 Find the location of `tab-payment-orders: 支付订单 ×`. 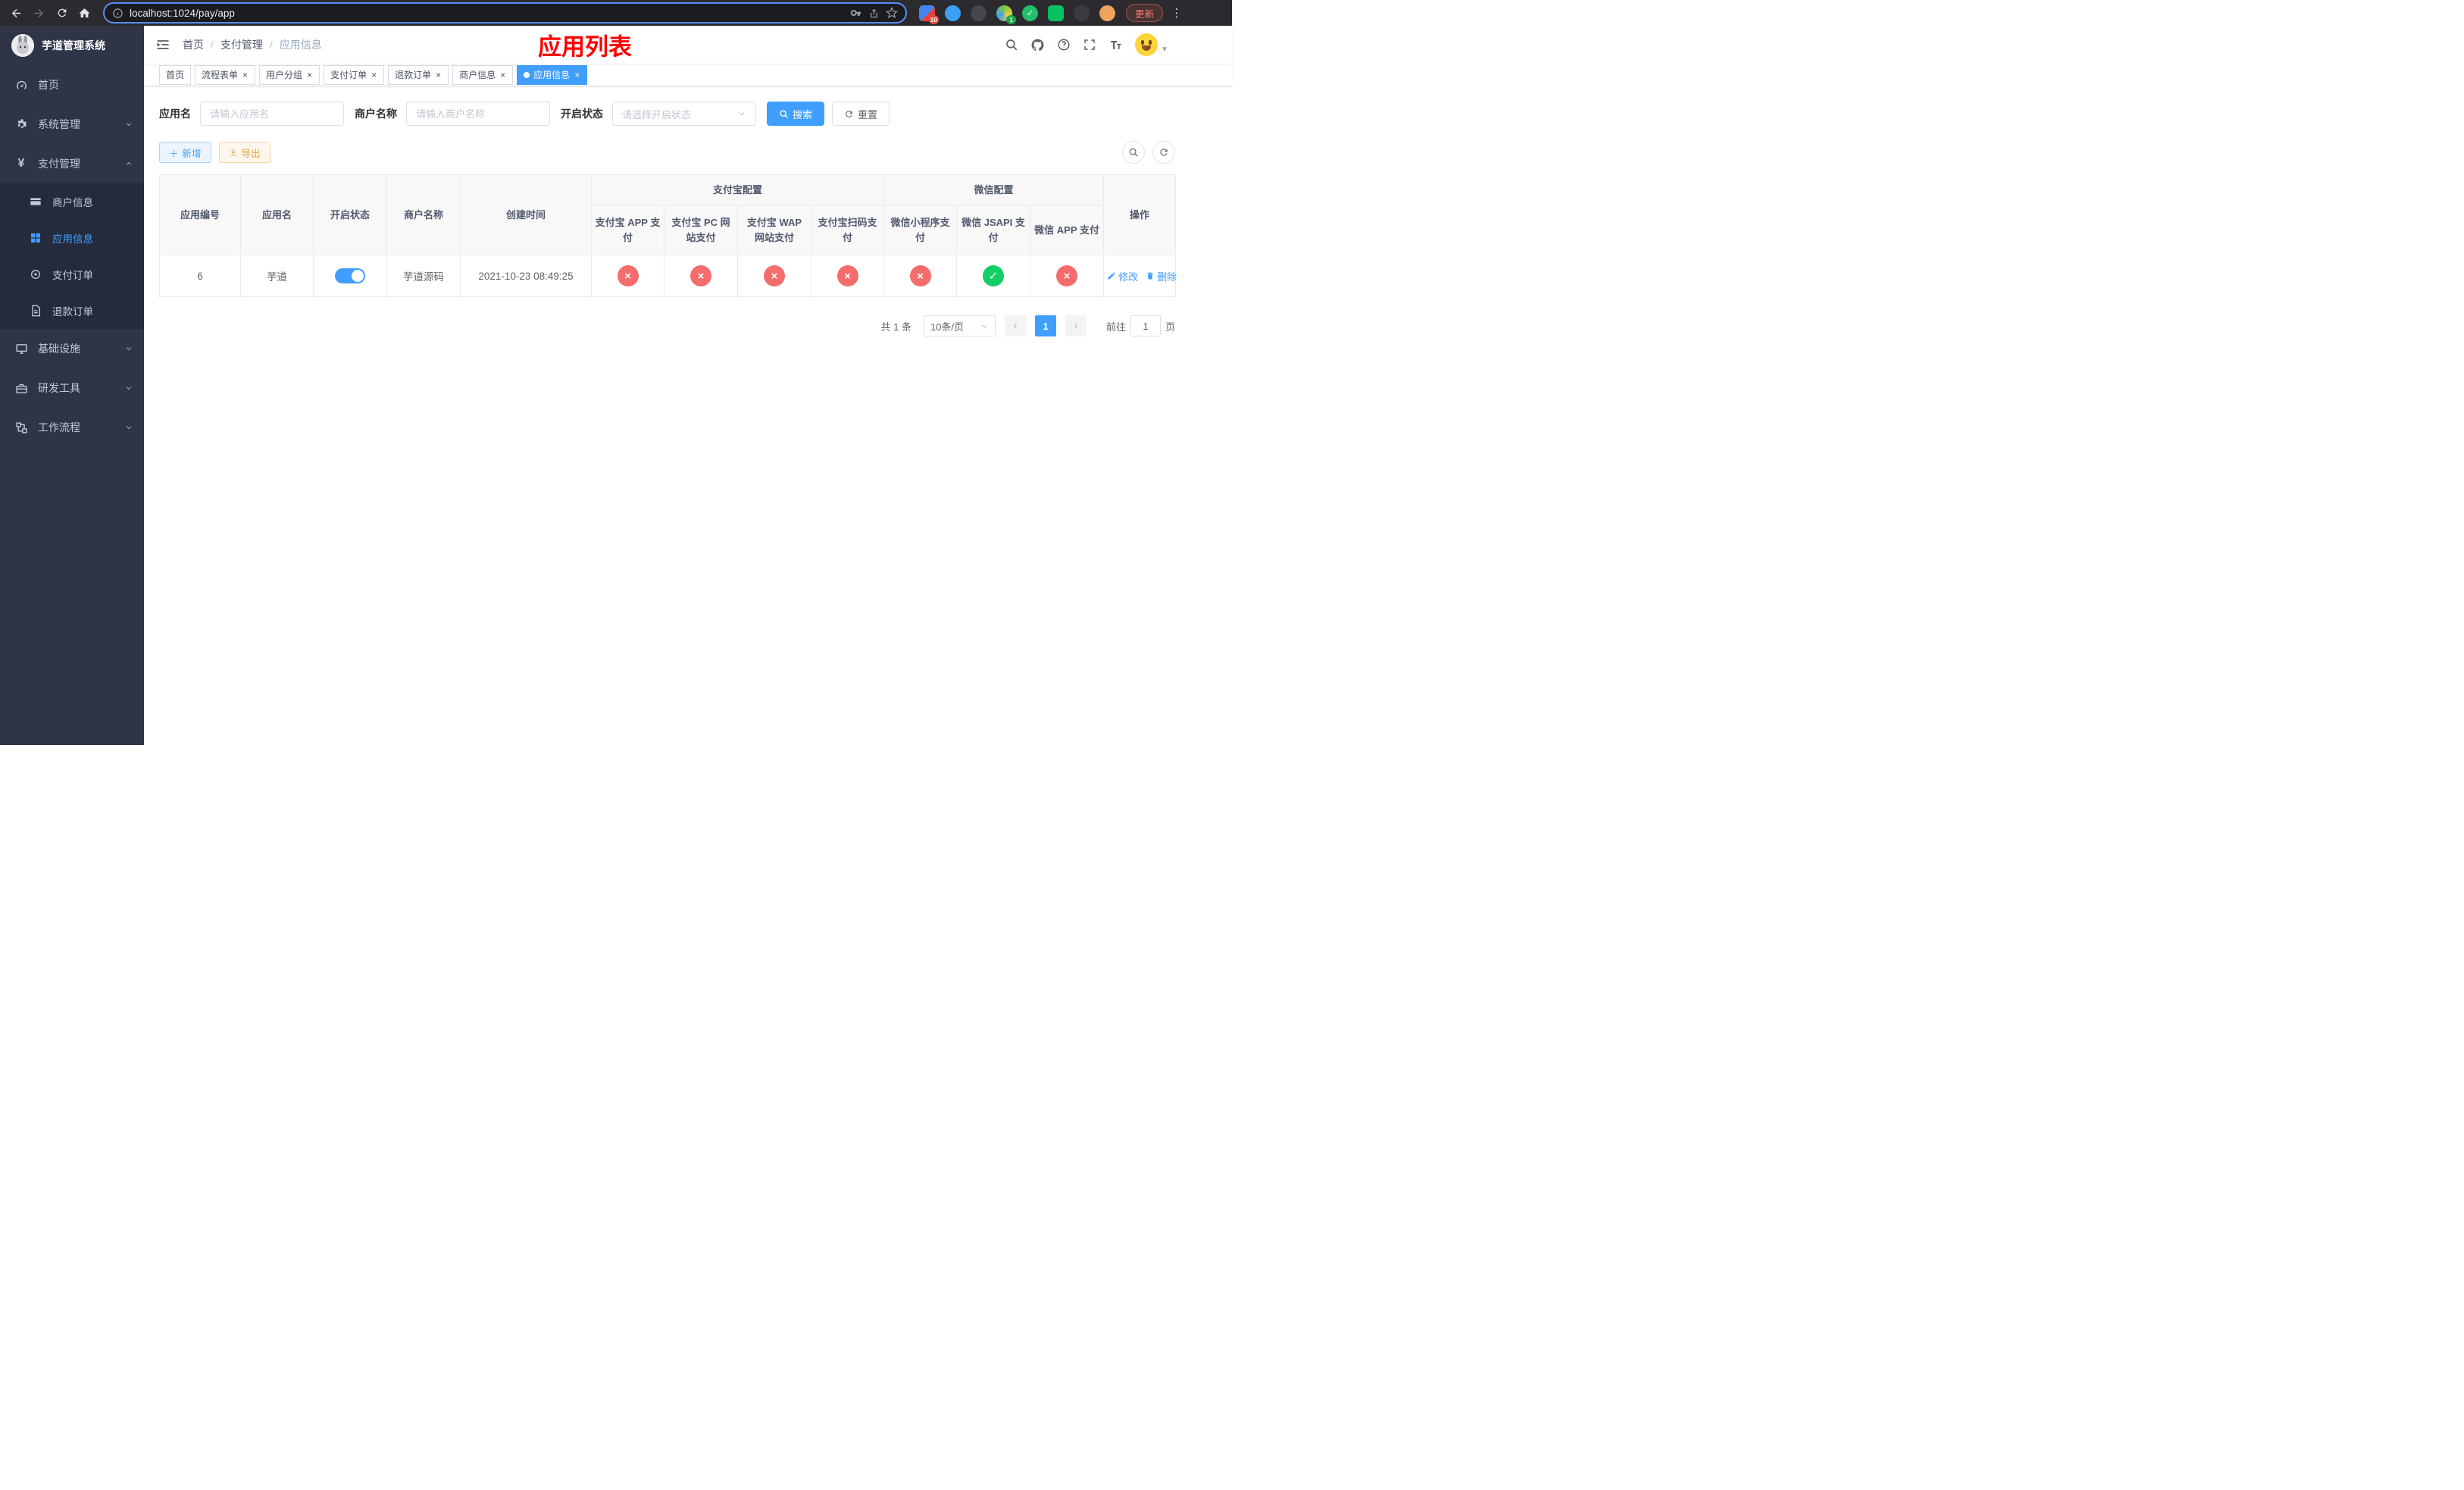

tab-payment-orders: 支付订单 × is located at coordinates (354, 74).